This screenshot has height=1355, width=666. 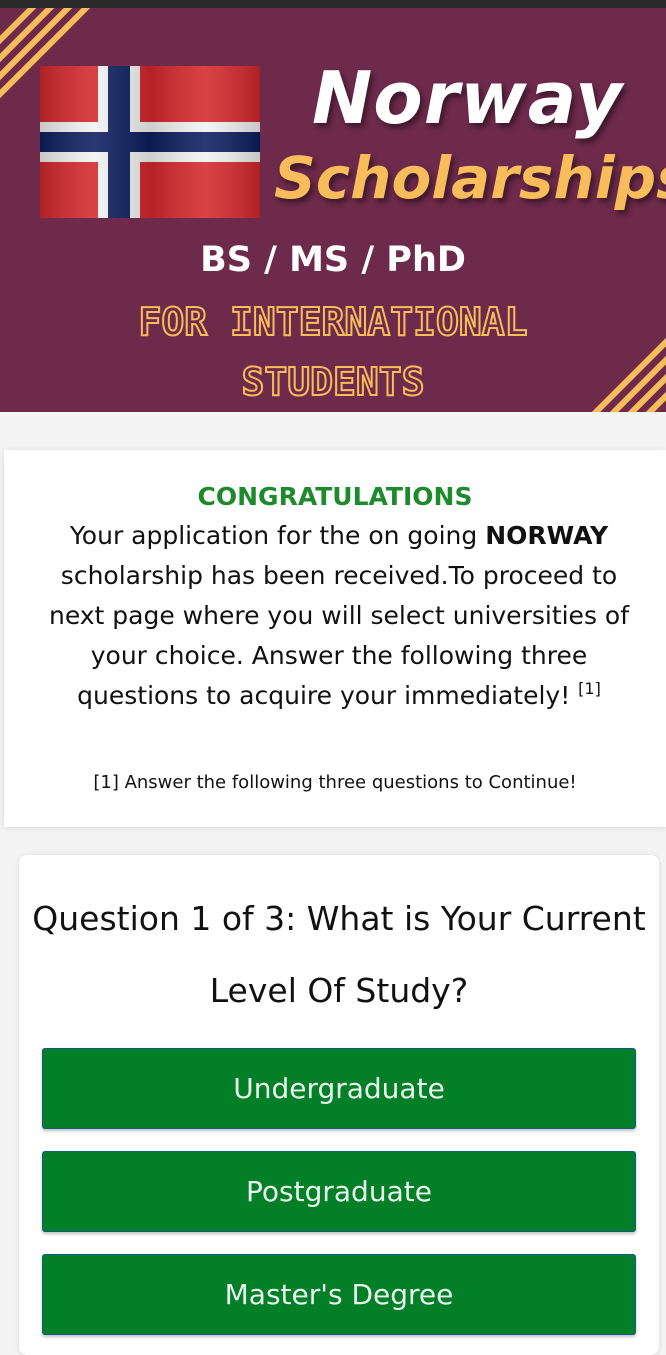 I want to click on option-postgraduate-button: Postgraduate, so click(x=339, y=1191).